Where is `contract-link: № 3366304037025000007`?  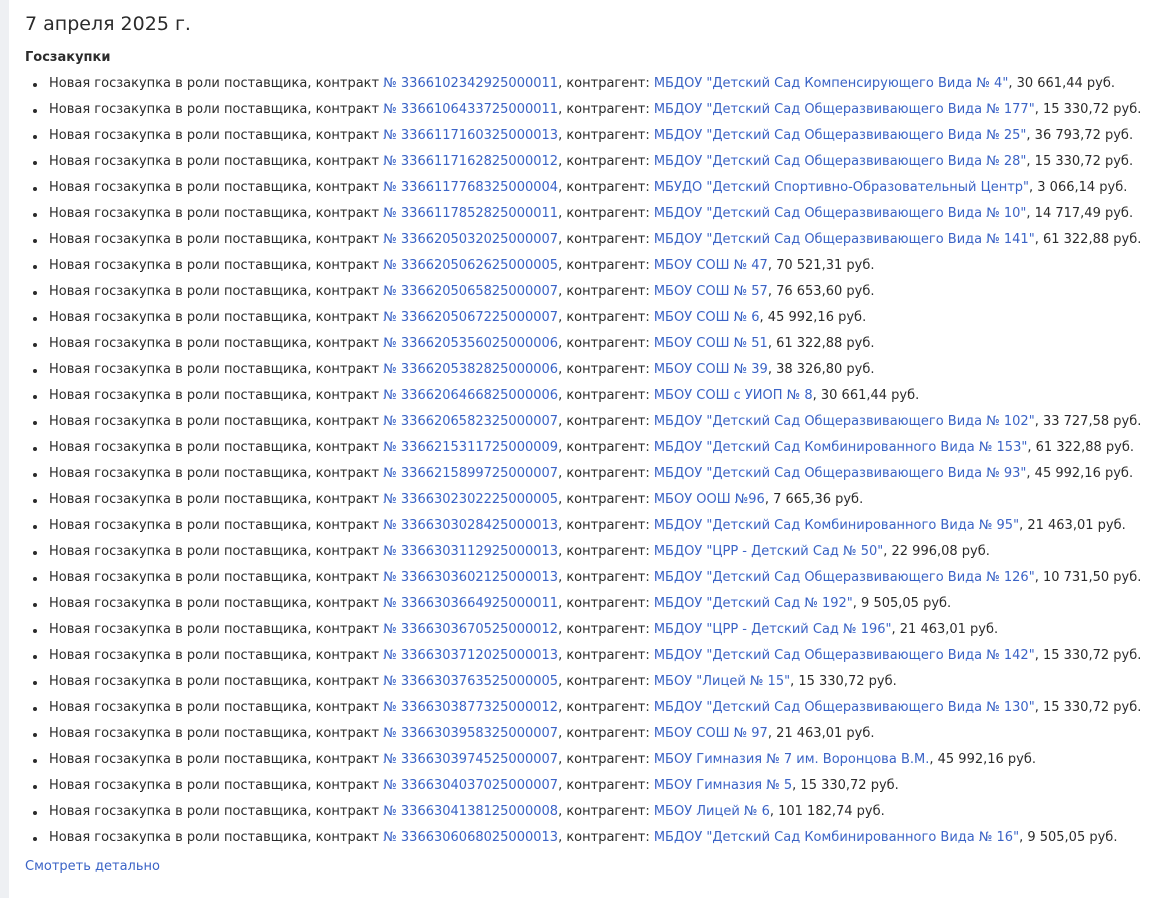 contract-link: № 3366304037025000007 is located at coordinates (470, 785).